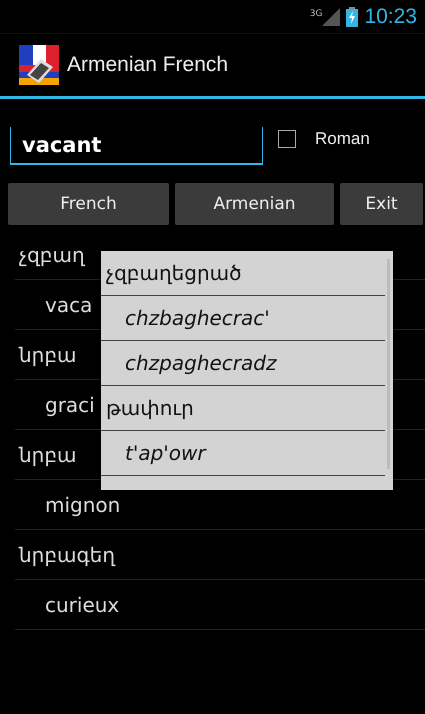  Describe the element at coordinates (287, 139) in the screenshot. I see `roman-checkbox` at that location.